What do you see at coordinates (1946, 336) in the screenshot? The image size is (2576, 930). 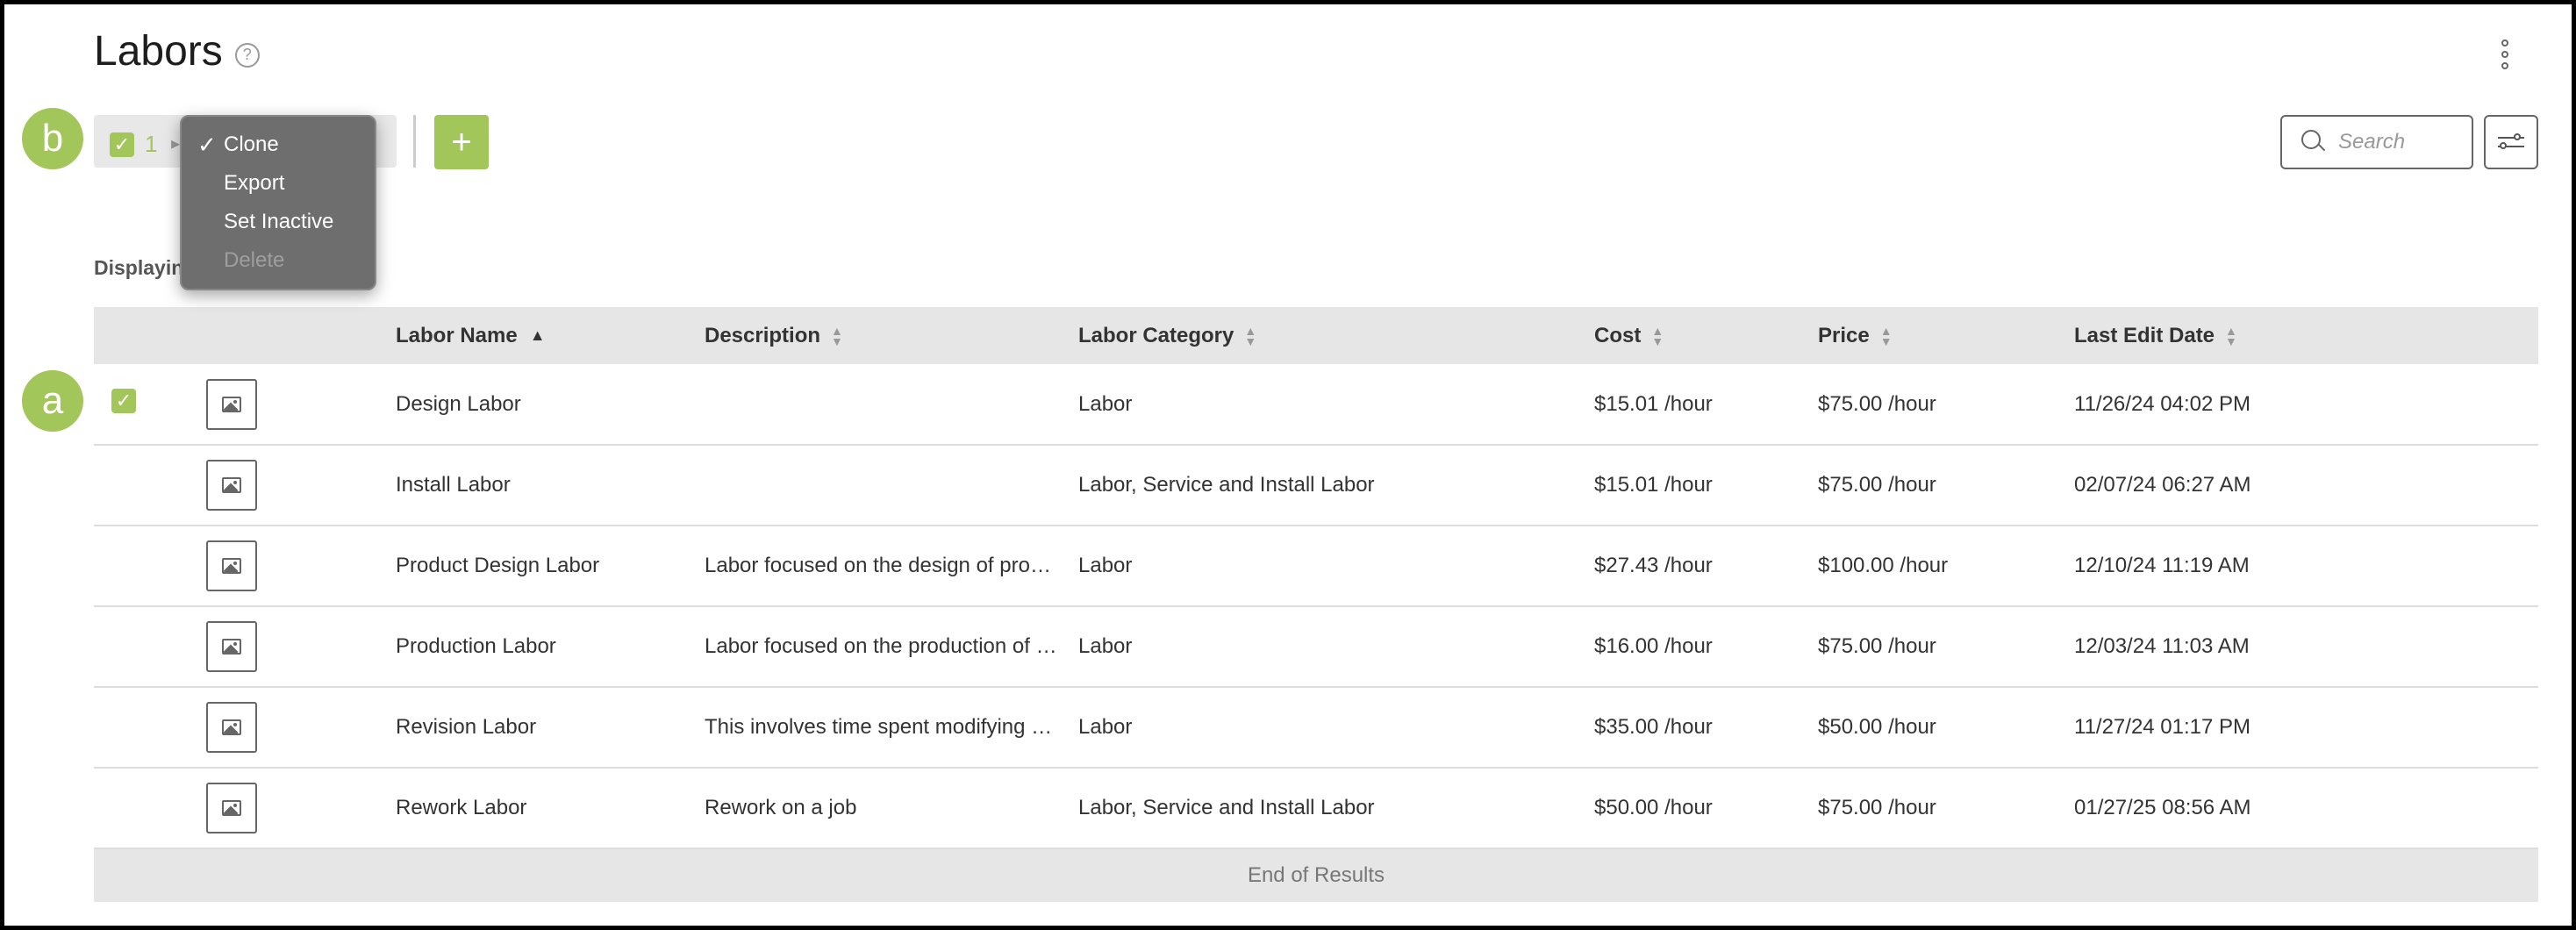 I see `column-header-price: Price ▲ ▼` at bounding box center [1946, 336].